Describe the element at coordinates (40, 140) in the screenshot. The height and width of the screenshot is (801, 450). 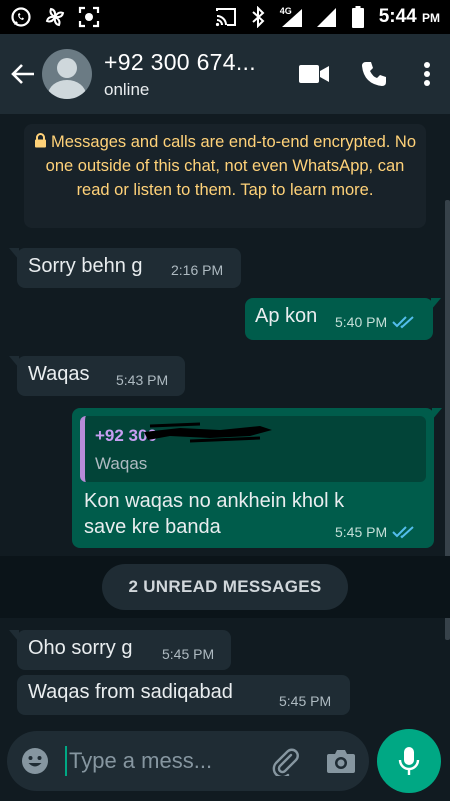
I see `lock-icon` at that location.